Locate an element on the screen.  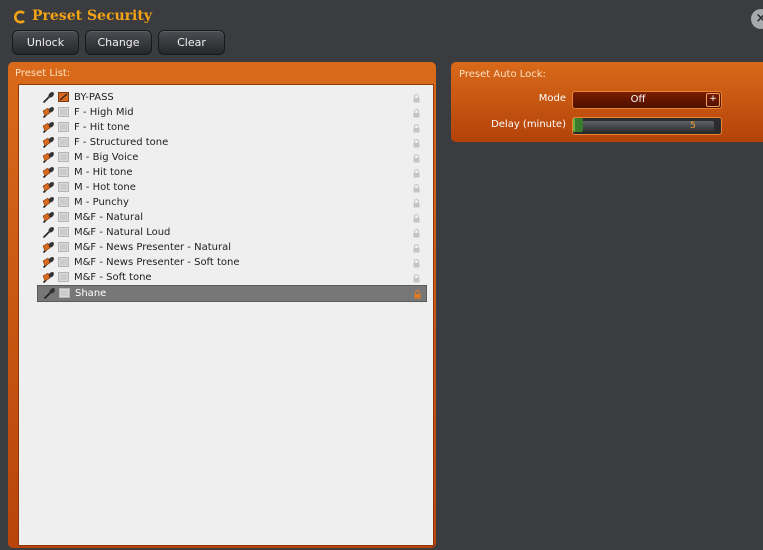
preset-row: M&F - News Presenter - Natural is located at coordinates (231, 247).